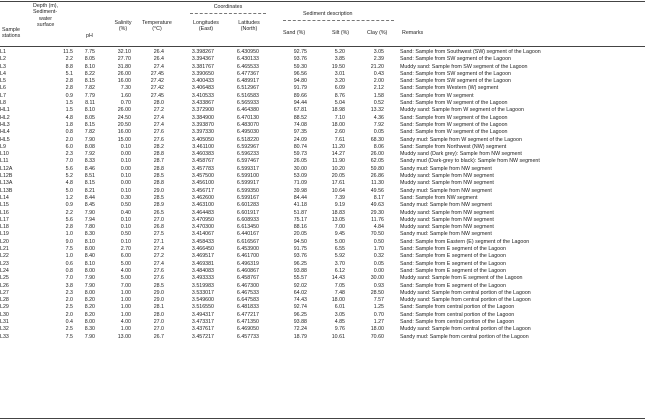  I want to click on clay-cell: 26.86, so click(377, 176).